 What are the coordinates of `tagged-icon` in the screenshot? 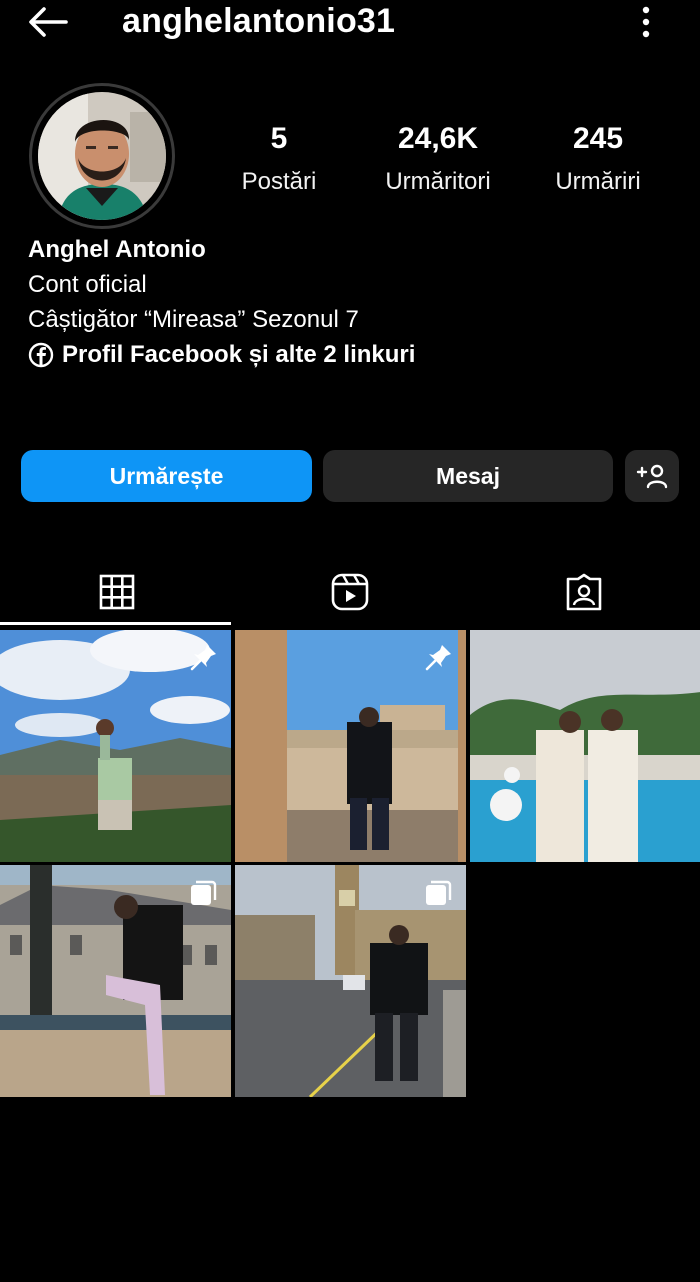 It's located at (583, 592).